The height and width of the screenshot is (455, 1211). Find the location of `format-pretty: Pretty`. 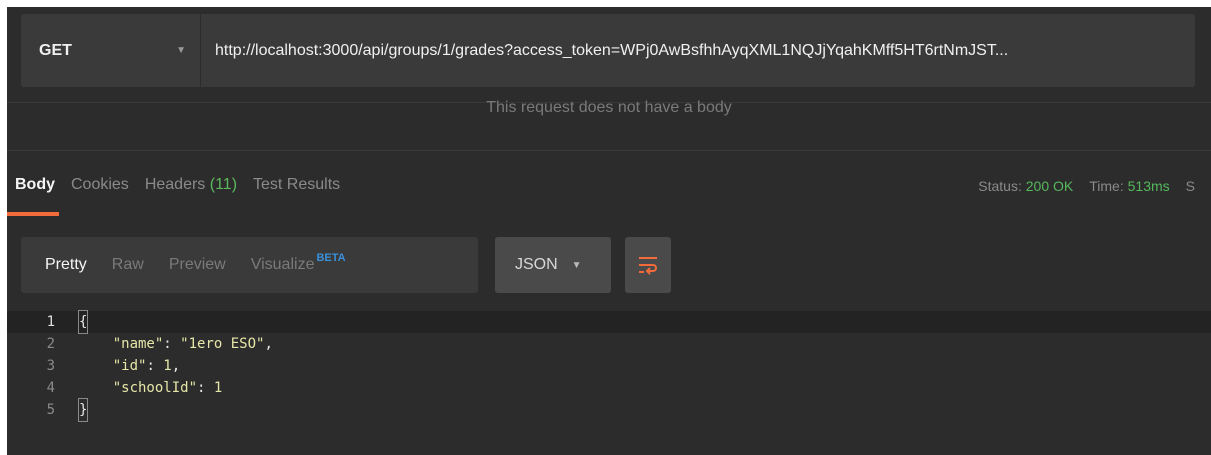

format-pretty: Pretty is located at coordinates (66, 265).